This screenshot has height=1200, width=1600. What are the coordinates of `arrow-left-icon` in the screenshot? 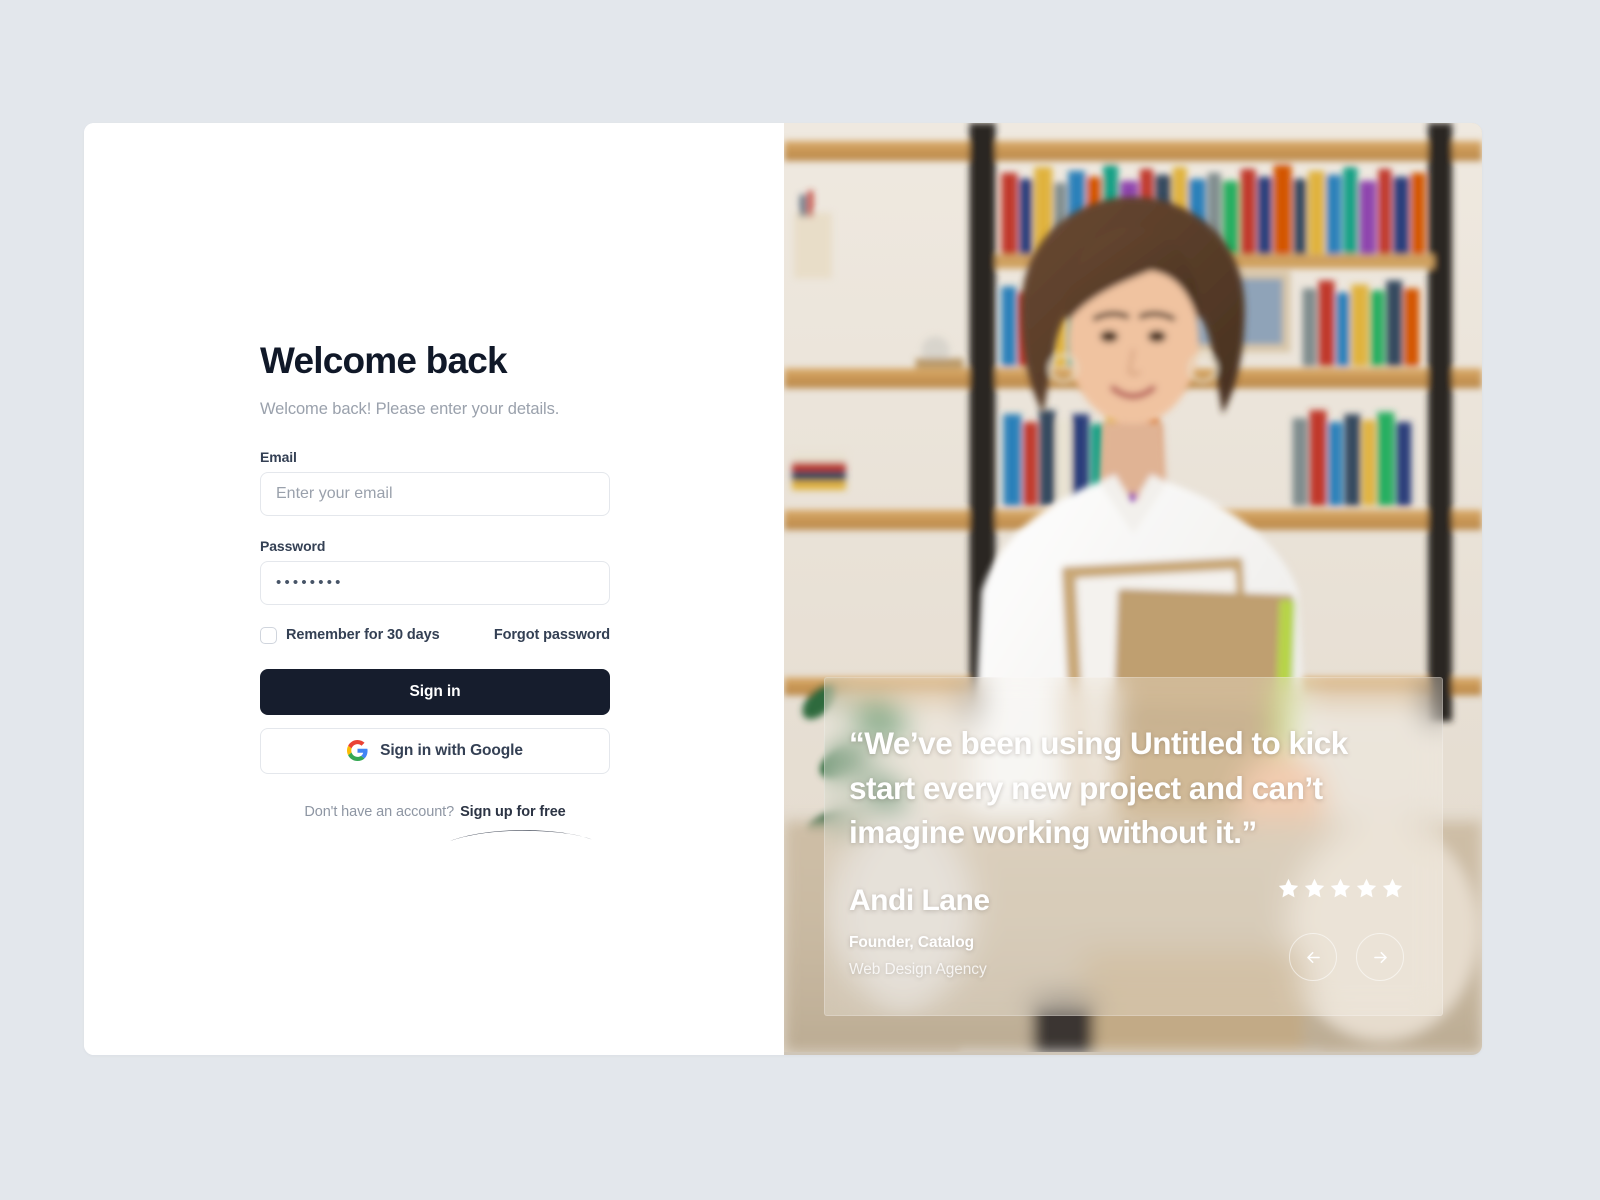 It's located at (1313, 957).